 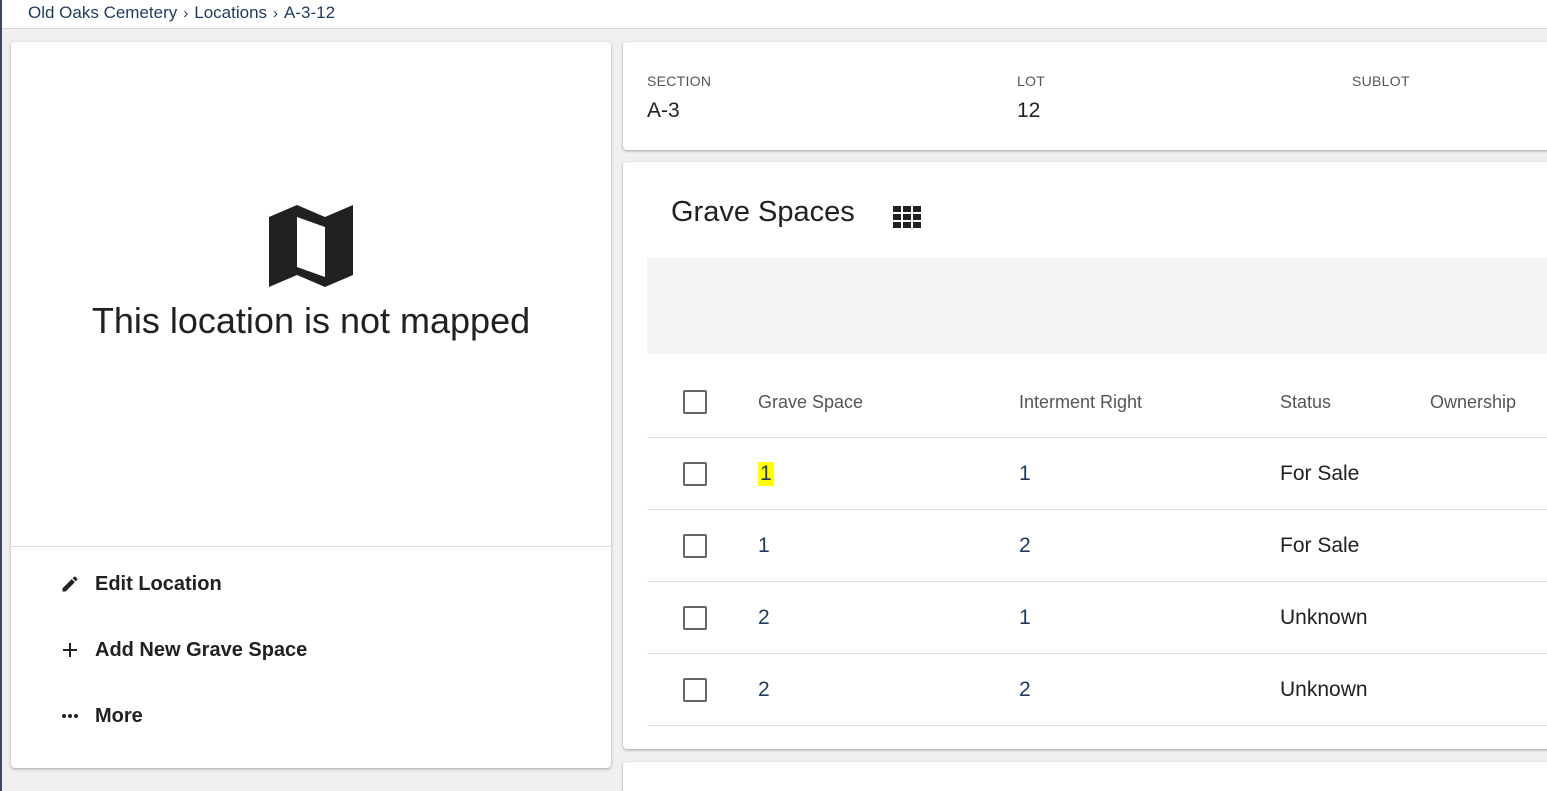 I want to click on column-header-ownership: Ownership, so click(x=1473, y=402).